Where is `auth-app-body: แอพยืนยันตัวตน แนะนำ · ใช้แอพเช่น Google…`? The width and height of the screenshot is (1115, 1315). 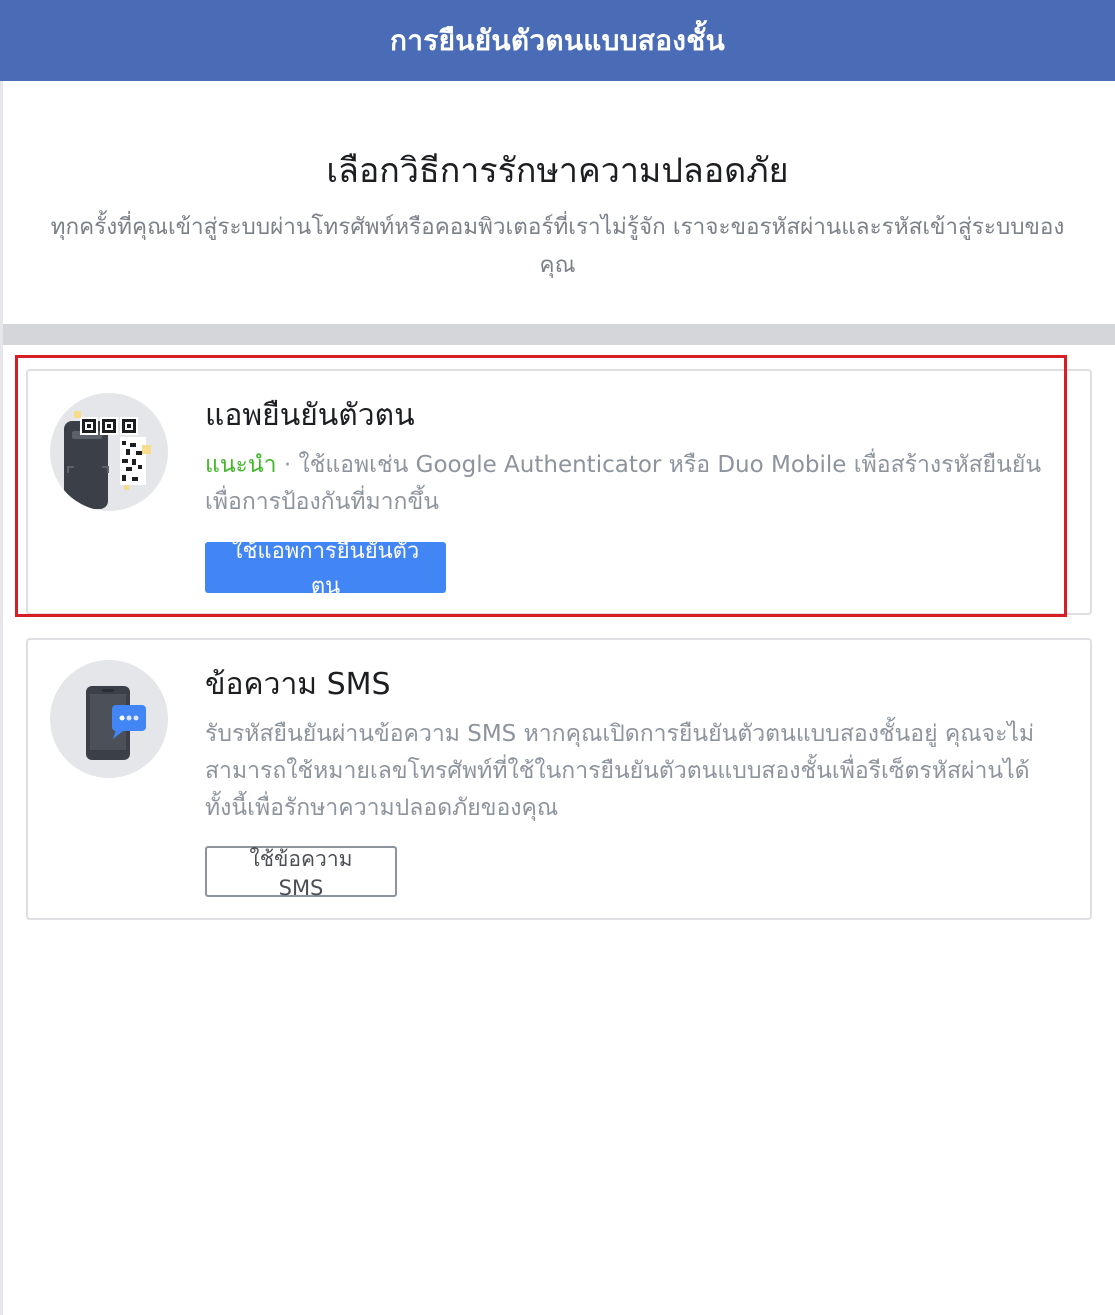
auth-app-body: แอพยืนยันตัวตน แนะนำ · ใช้แอพเช่น Google… is located at coordinates (632, 497).